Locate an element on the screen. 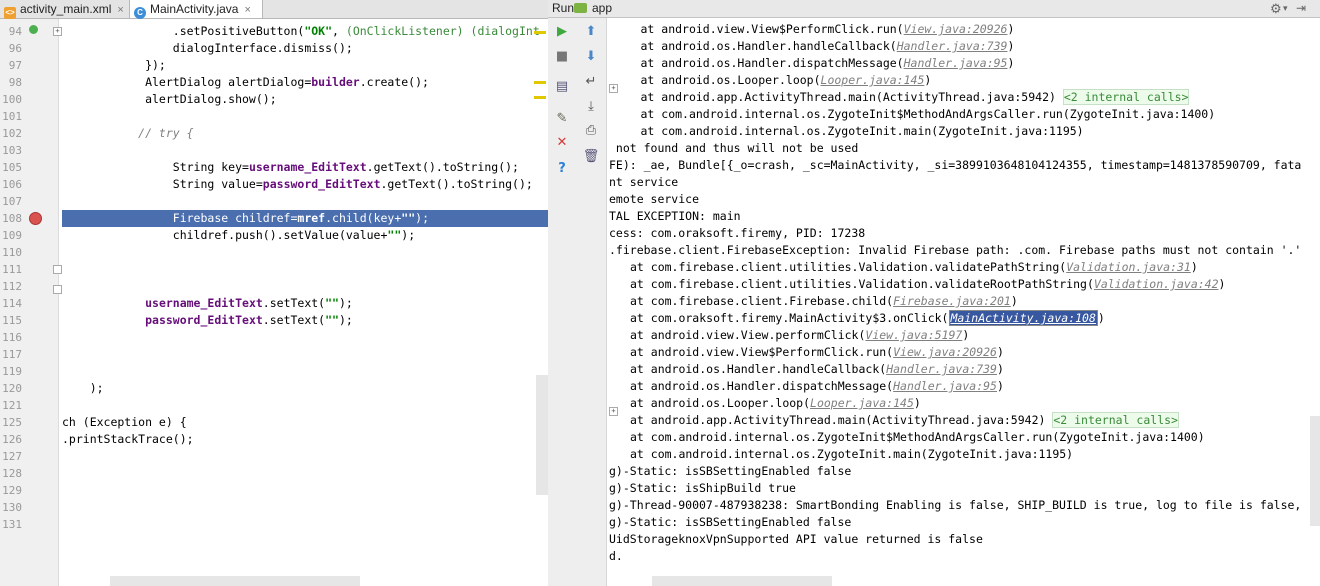 This screenshot has height=586, width=1320. line-number: 106 is located at coordinates (12, 184).